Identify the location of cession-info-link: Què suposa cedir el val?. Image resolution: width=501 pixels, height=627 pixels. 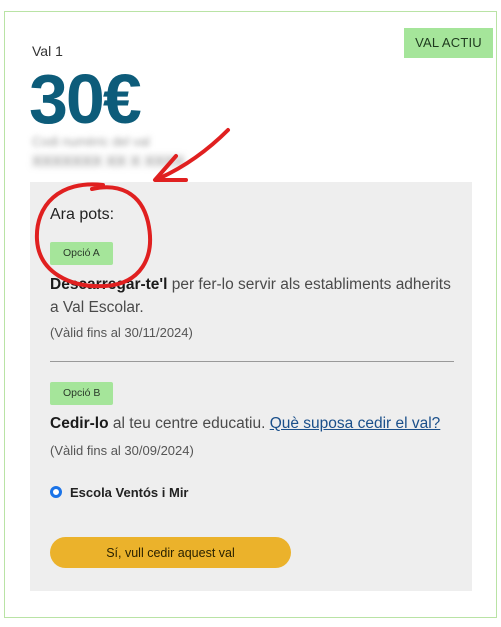
(355, 423).